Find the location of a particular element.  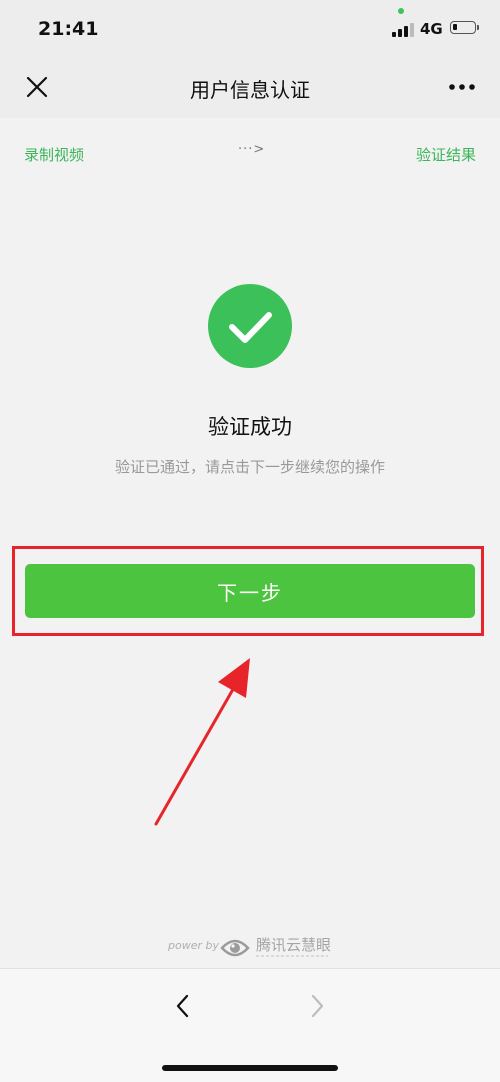

signal-icon is located at coordinates (403, 29).